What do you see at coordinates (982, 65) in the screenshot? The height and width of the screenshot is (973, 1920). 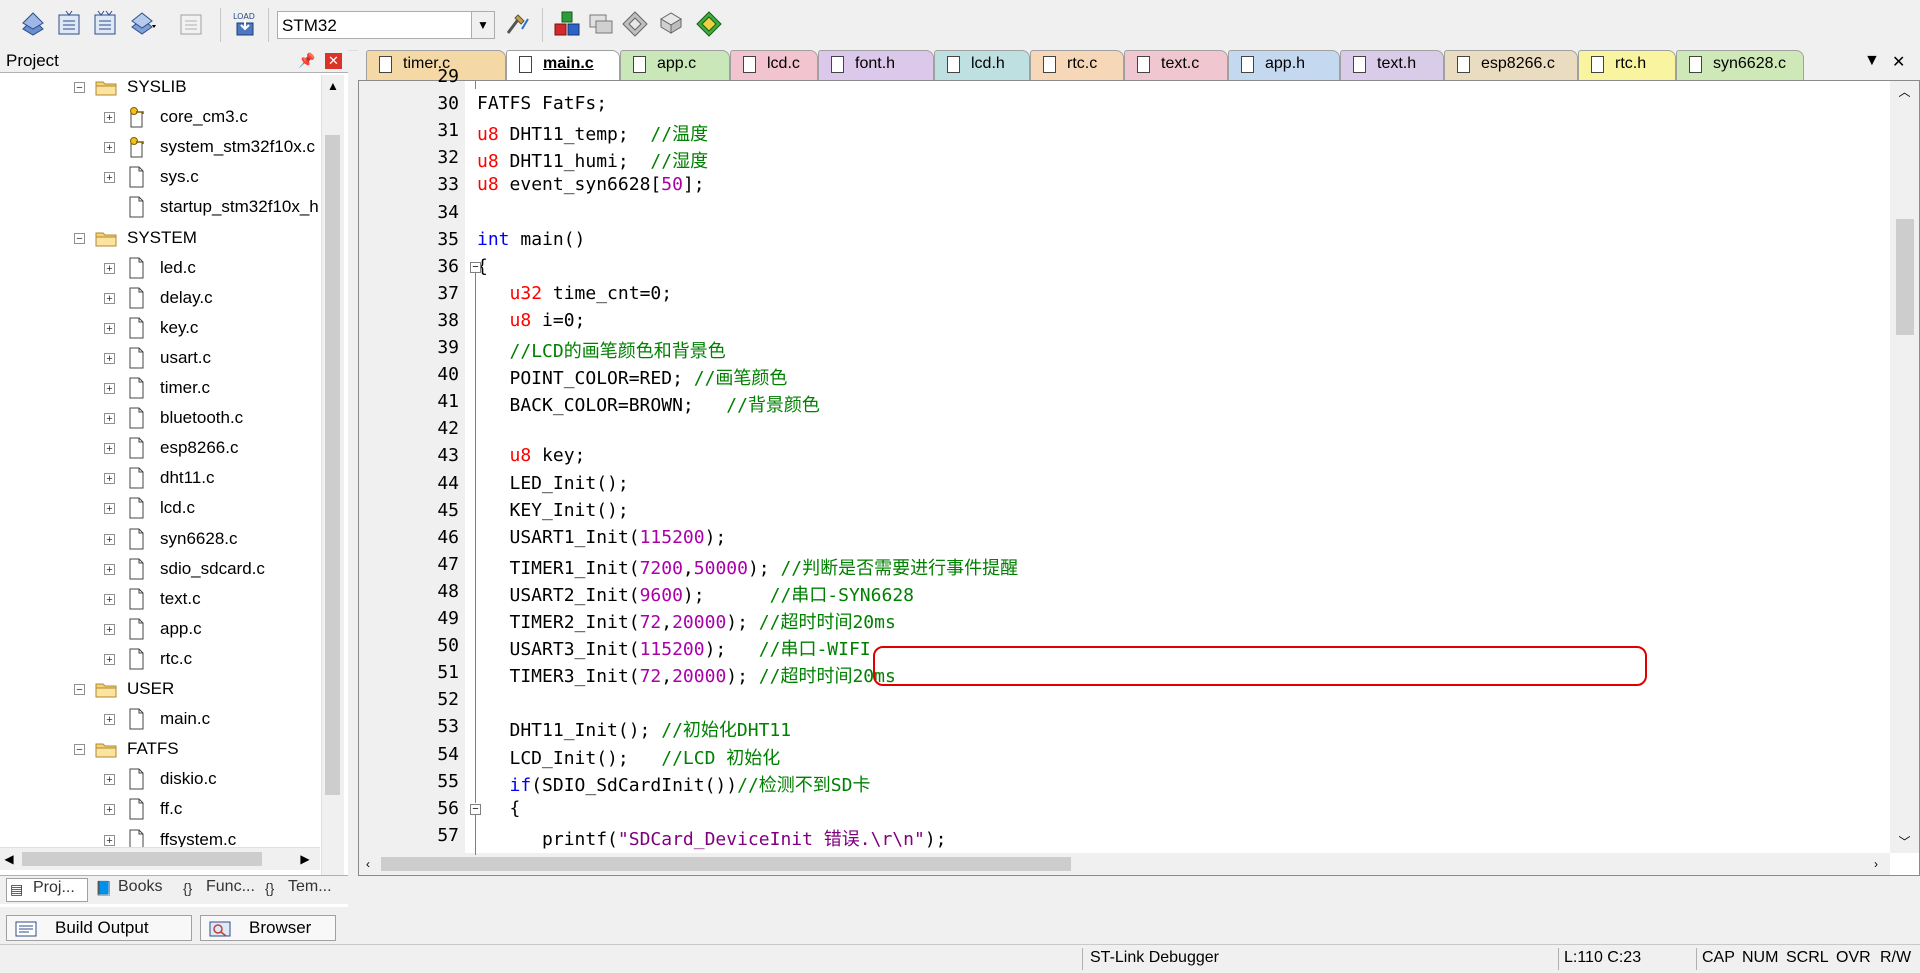 I see `tab-lcd-h: lcd.h` at bounding box center [982, 65].